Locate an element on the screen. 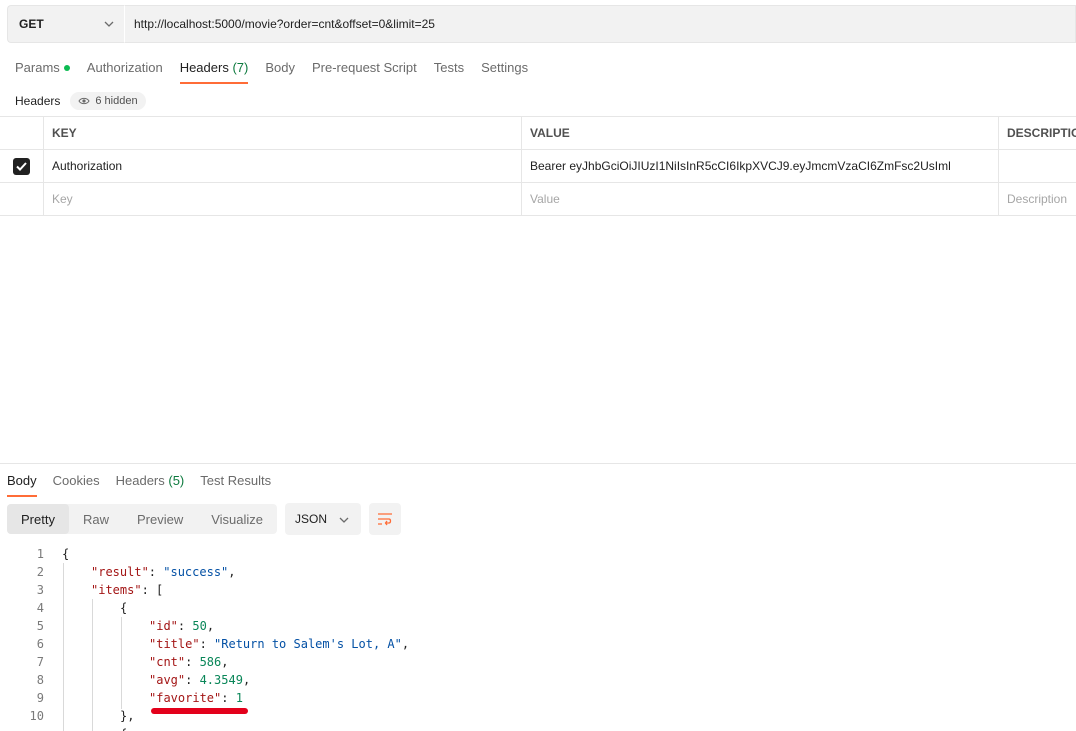 This screenshot has height=731, width=1076. view-mode-visualize: Visualize is located at coordinates (237, 519).